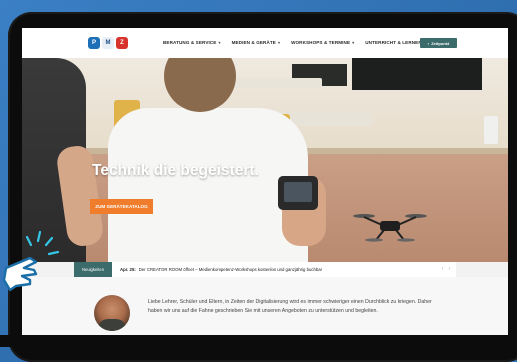 Image resolution: width=517 pixels, height=362 pixels. What do you see at coordinates (112, 313) in the screenshot?
I see `avatar` at bounding box center [112, 313].